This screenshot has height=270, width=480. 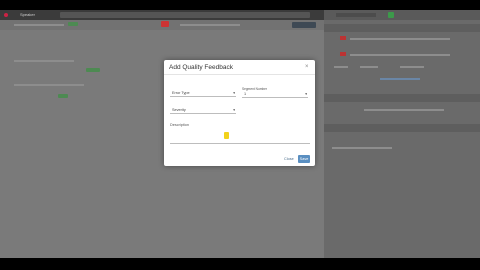 What do you see at coordinates (245, 94) in the screenshot?
I see `segment-number-value: 1` at bounding box center [245, 94].